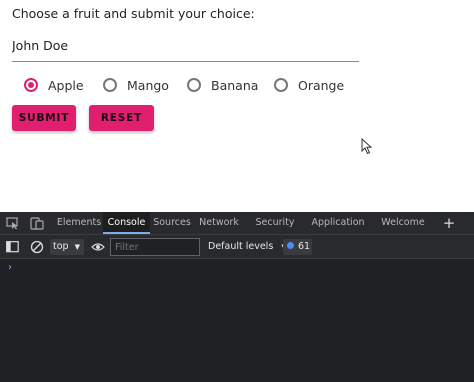 The image size is (474, 382). Describe the element at coordinates (66, 85) in the screenshot. I see `radio-label-apple: Apple` at that location.